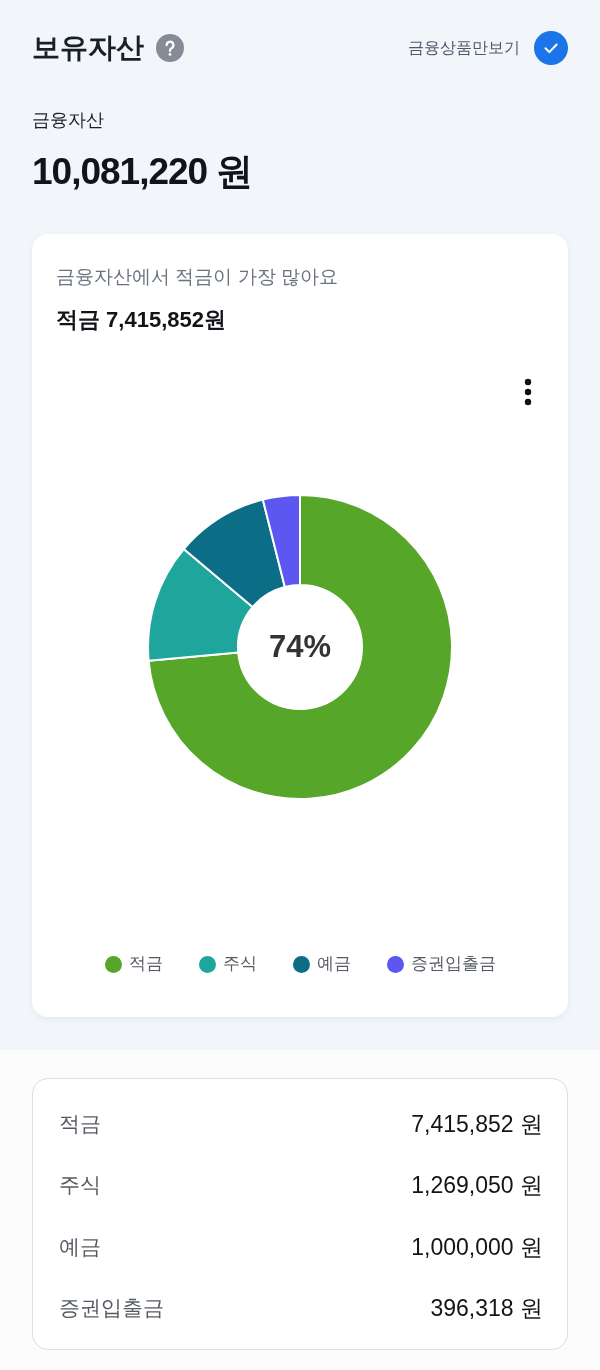 The width and height of the screenshot is (600, 1370). What do you see at coordinates (170, 48) in the screenshot?
I see `help-icon` at bounding box center [170, 48].